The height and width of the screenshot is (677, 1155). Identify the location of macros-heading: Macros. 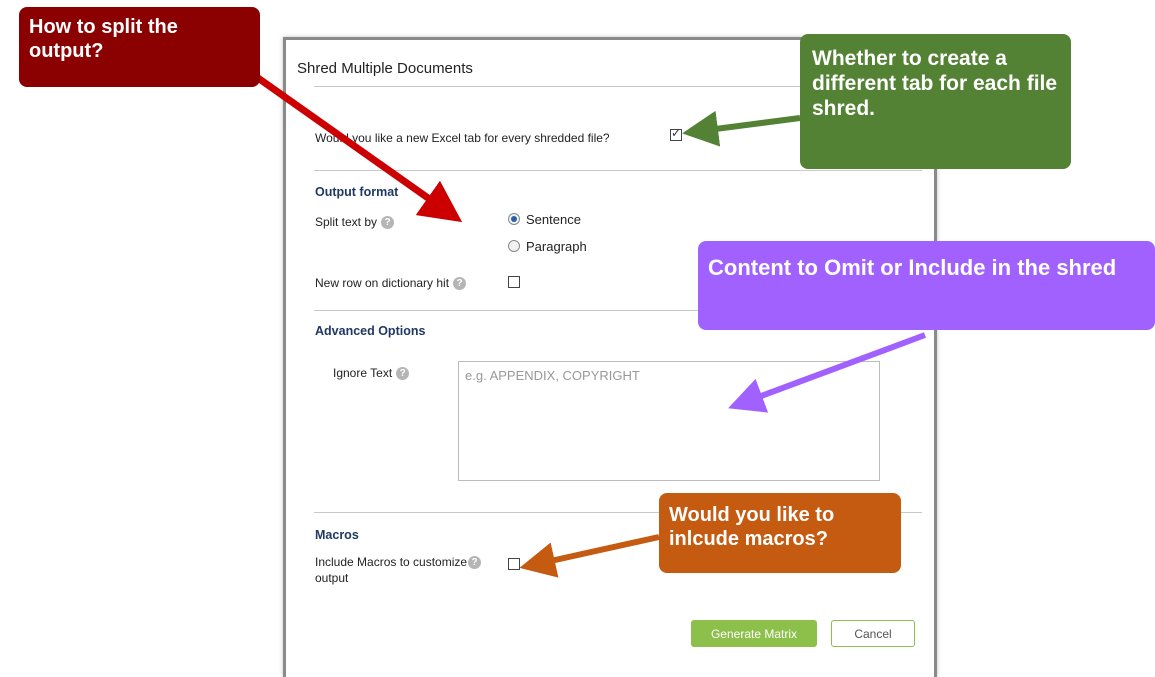
(337, 535).